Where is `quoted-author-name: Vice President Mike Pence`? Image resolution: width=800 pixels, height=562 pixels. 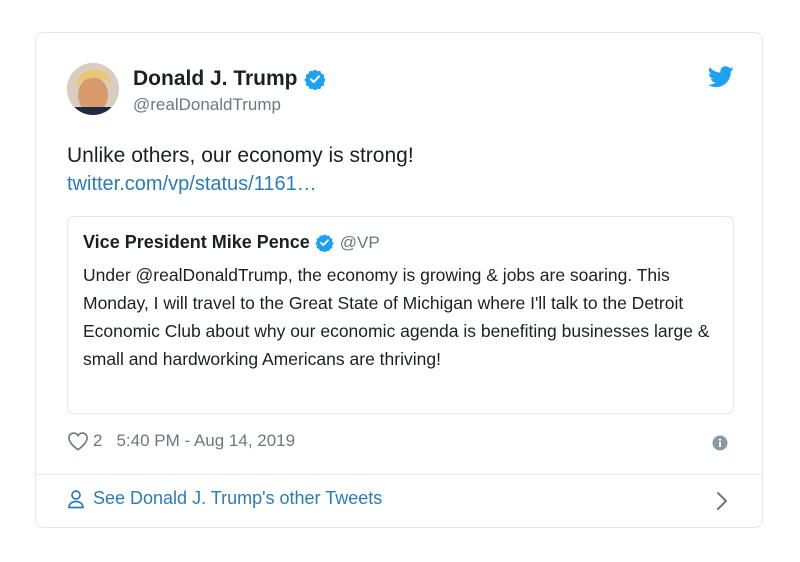 quoted-author-name: Vice President Mike Pence is located at coordinates (196, 242).